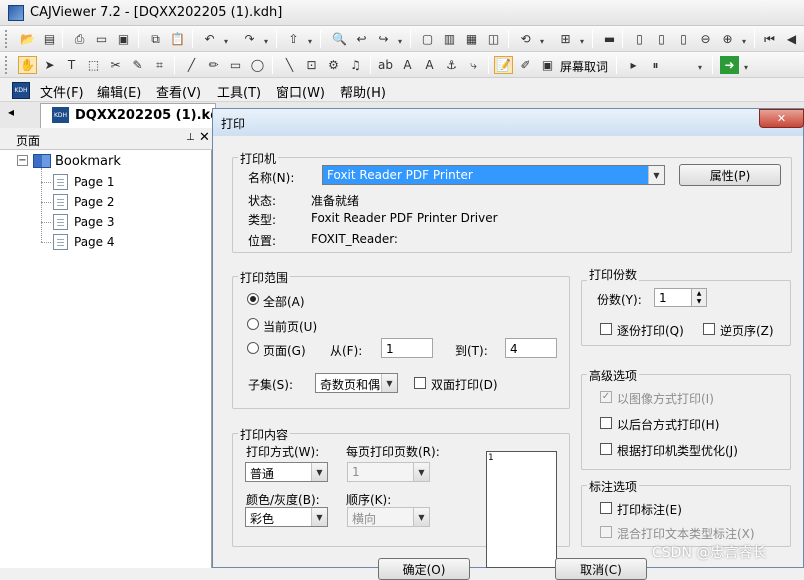 The height and width of the screenshot is (580, 804). What do you see at coordinates (683, 39) in the screenshot?
I see `fit-width-icon: ▯` at bounding box center [683, 39].